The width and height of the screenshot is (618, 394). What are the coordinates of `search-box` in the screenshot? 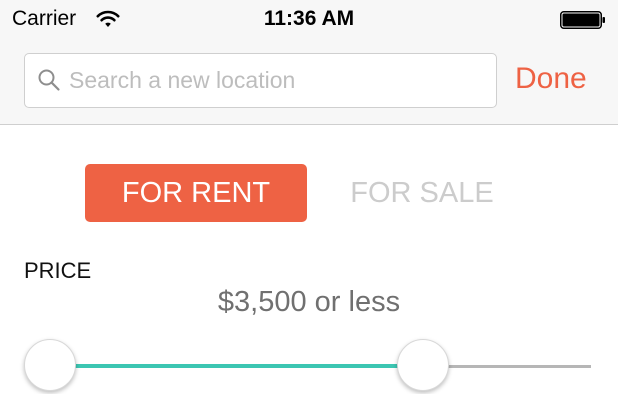 It's located at (260, 80).